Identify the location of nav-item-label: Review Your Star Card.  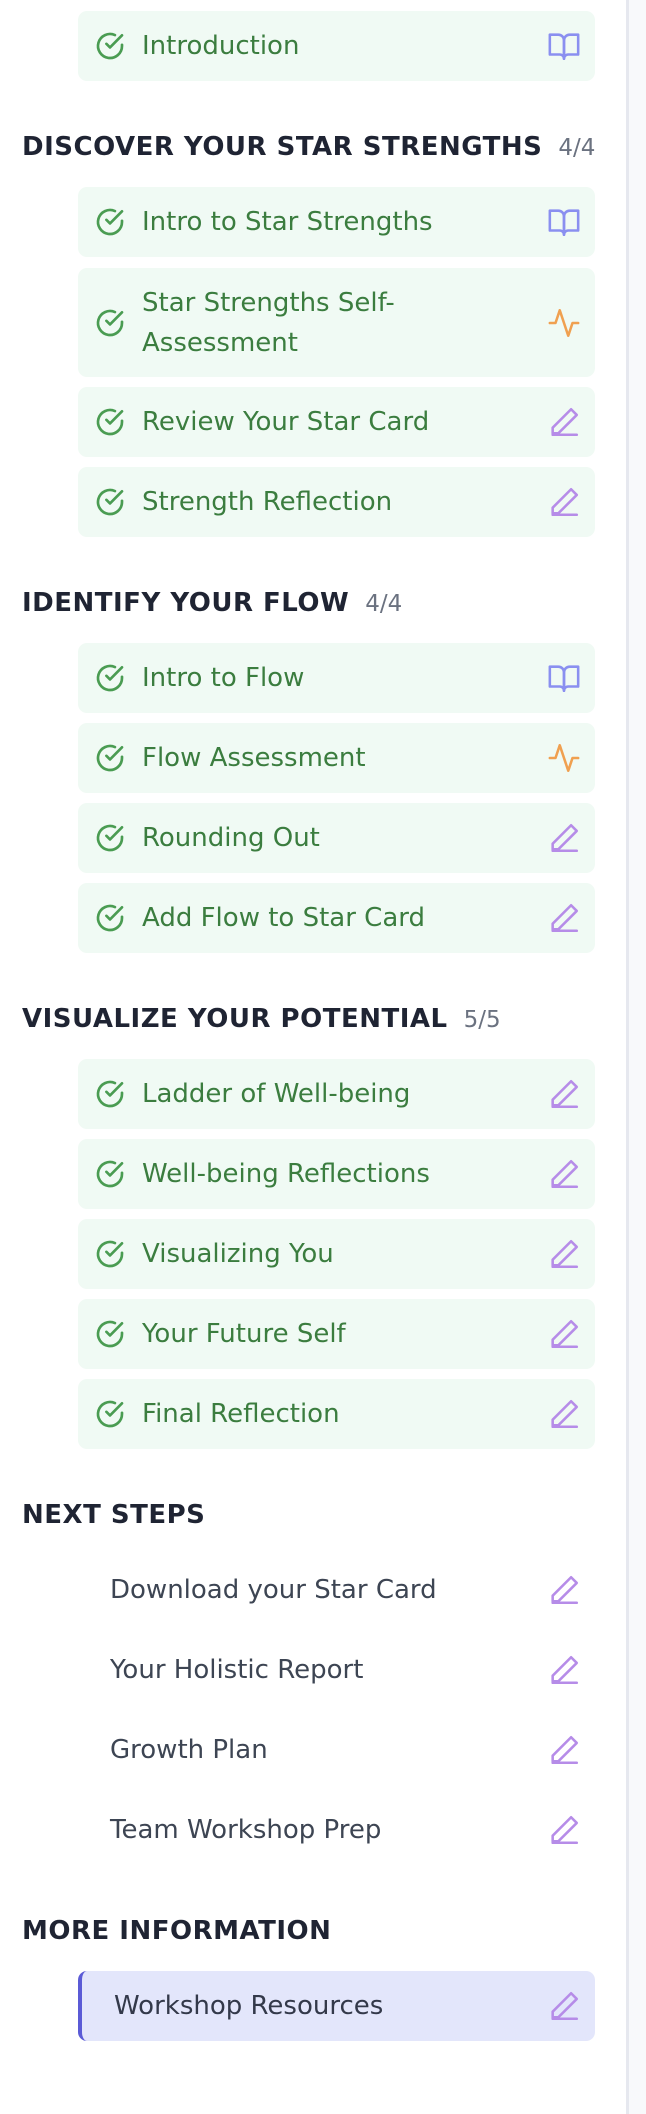
(286, 422).